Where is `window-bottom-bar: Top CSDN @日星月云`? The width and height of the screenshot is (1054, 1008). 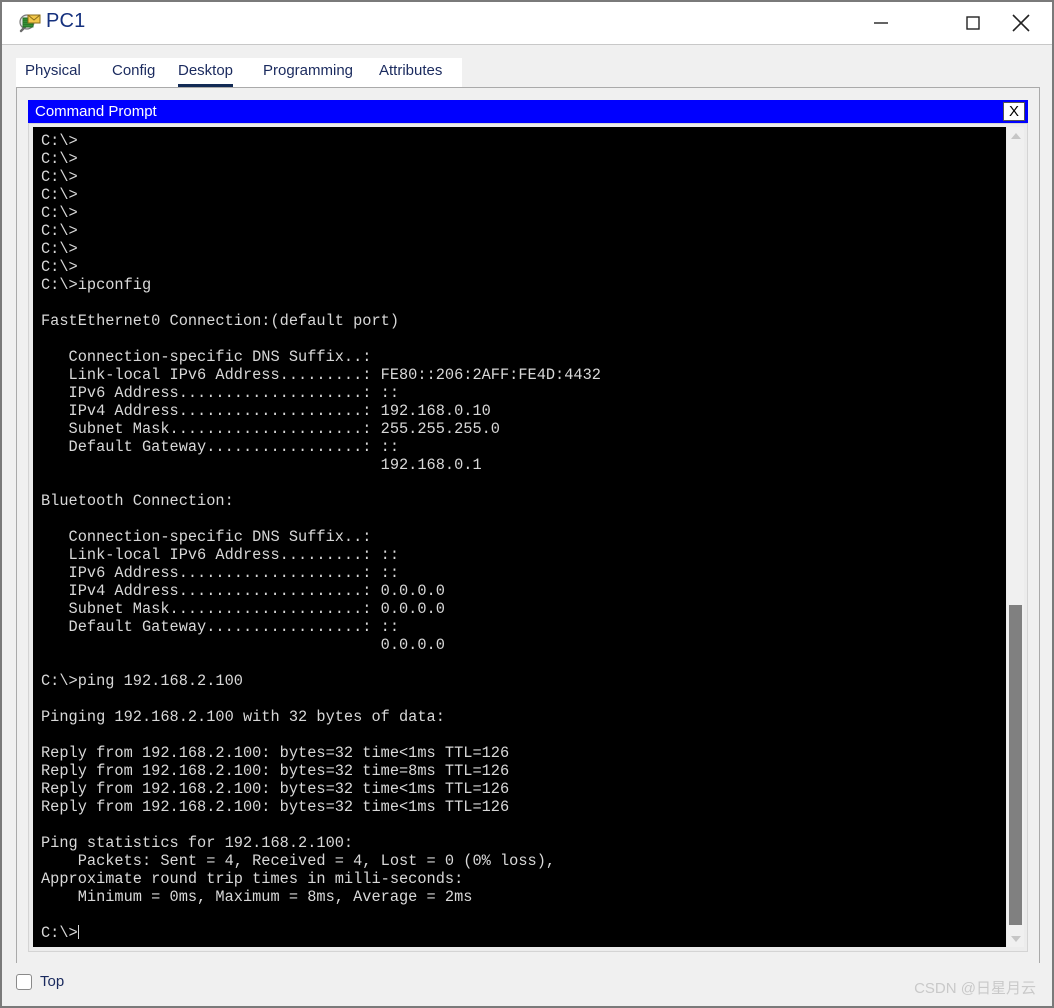 window-bottom-bar: Top CSDN @日星月云 is located at coordinates (527, 983).